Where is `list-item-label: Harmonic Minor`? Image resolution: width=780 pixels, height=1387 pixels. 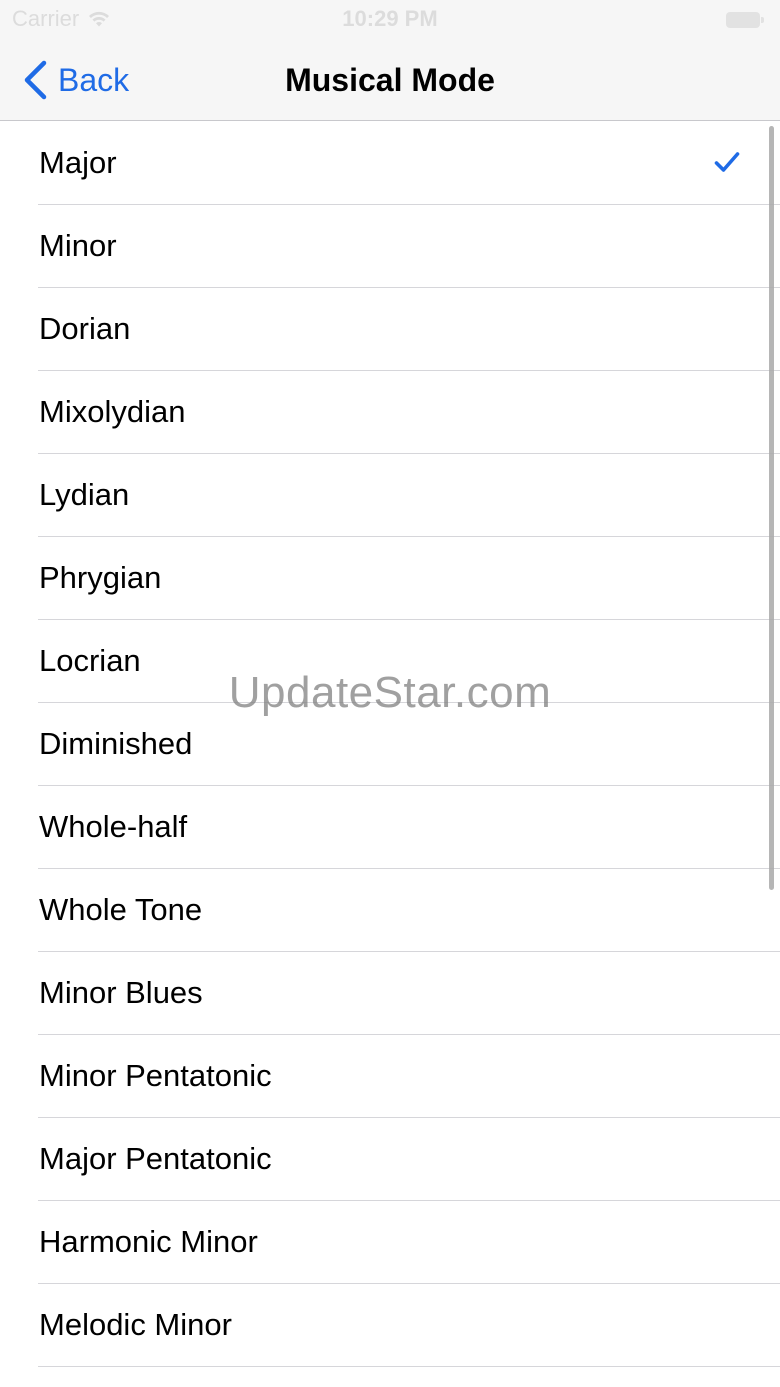 list-item-label: Harmonic Minor is located at coordinates (148, 1241).